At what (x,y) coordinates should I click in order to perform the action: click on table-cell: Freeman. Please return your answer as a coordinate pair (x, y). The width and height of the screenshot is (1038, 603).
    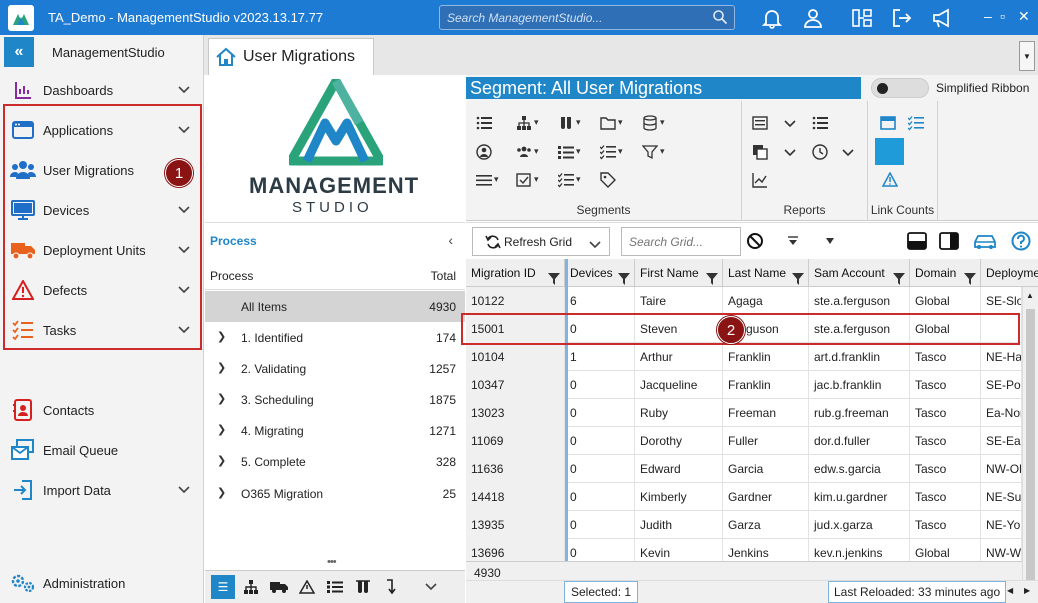
    Looking at the image, I should click on (766, 413).